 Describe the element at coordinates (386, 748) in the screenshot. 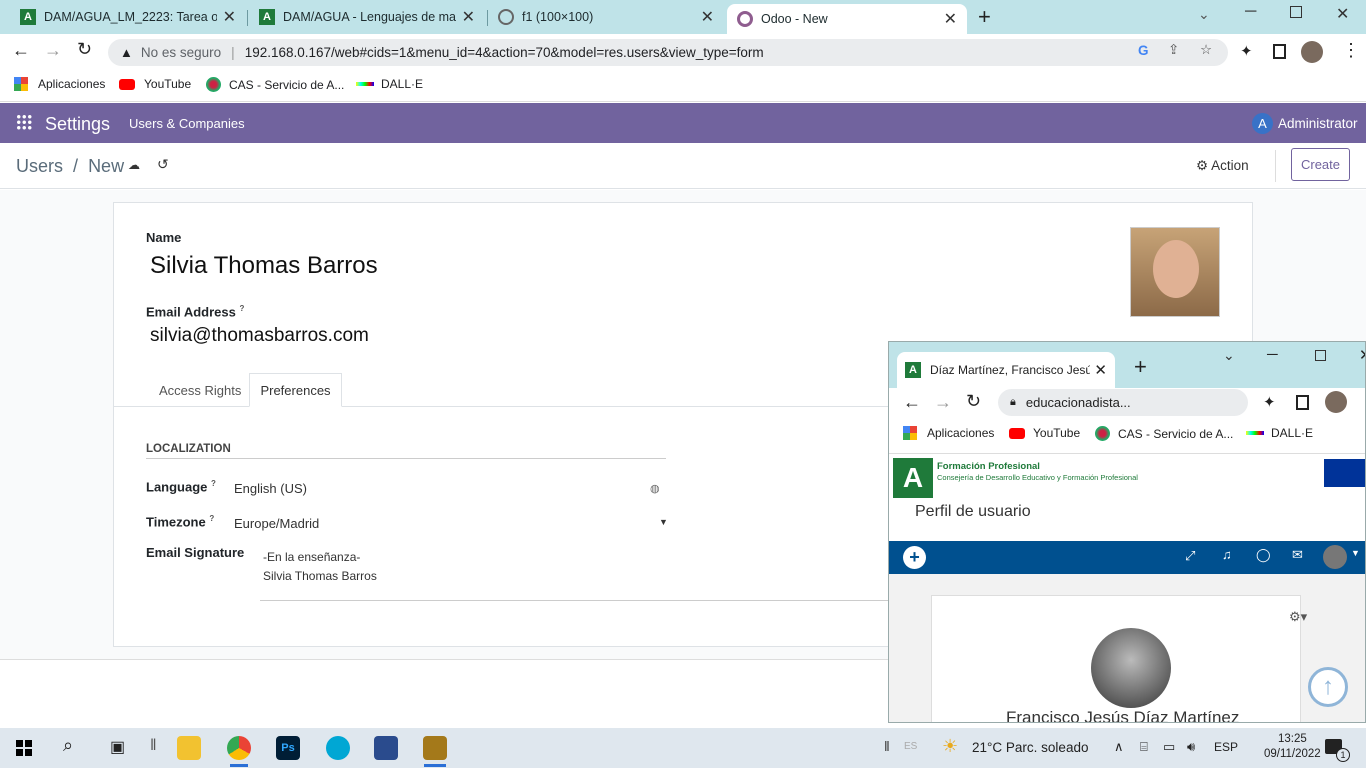

I see `virtualbox-icon` at that location.